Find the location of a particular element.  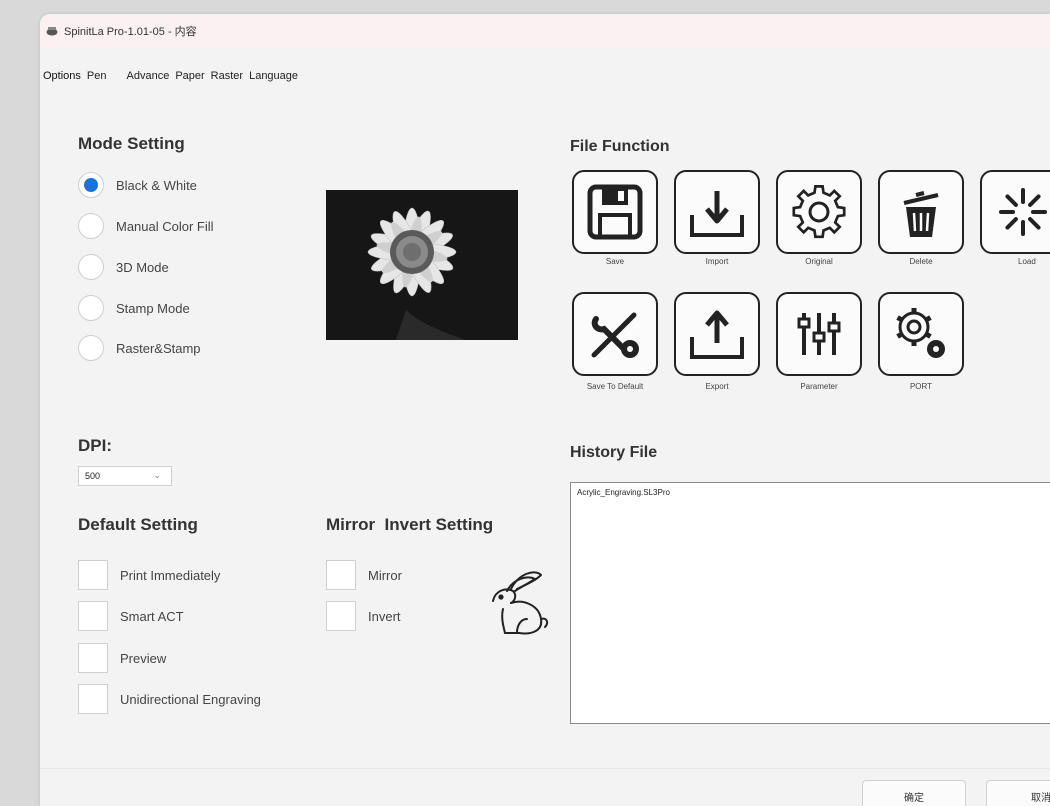

export-button is located at coordinates (717, 334).